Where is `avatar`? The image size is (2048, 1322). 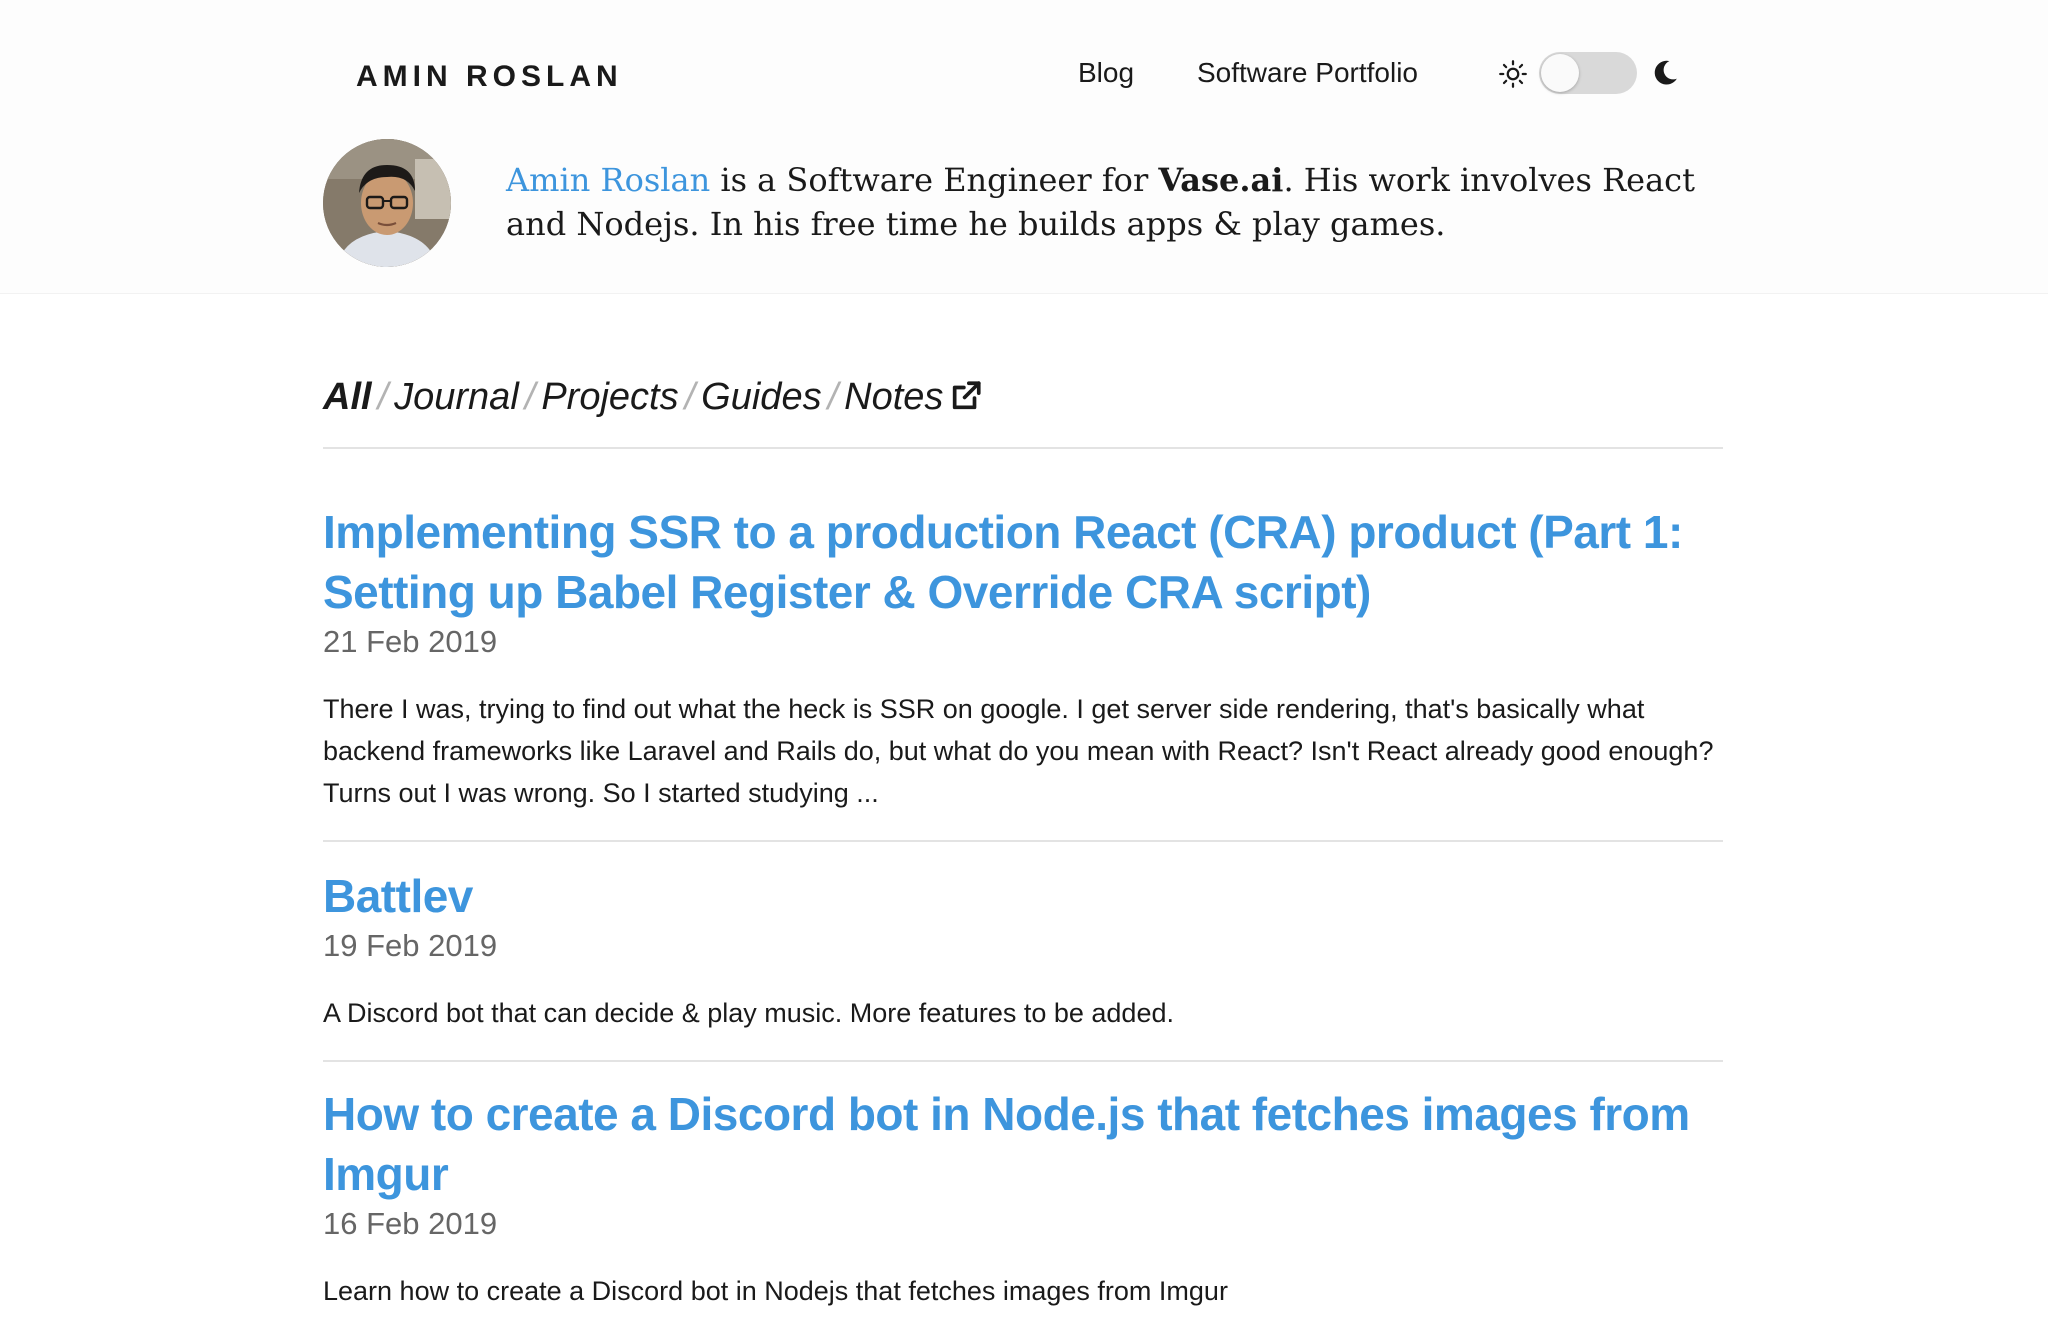
avatar is located at coordinates (387, 203).